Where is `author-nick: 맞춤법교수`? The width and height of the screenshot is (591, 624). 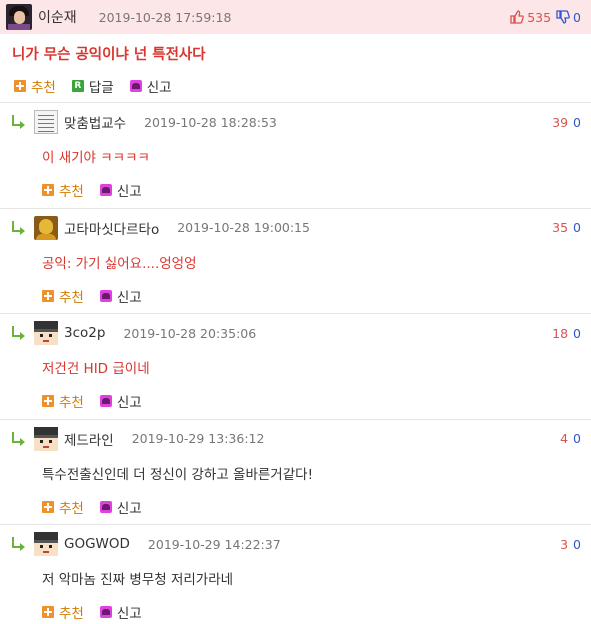
author-nick: 맞춤법교수 is located at coordinates (95, 122).